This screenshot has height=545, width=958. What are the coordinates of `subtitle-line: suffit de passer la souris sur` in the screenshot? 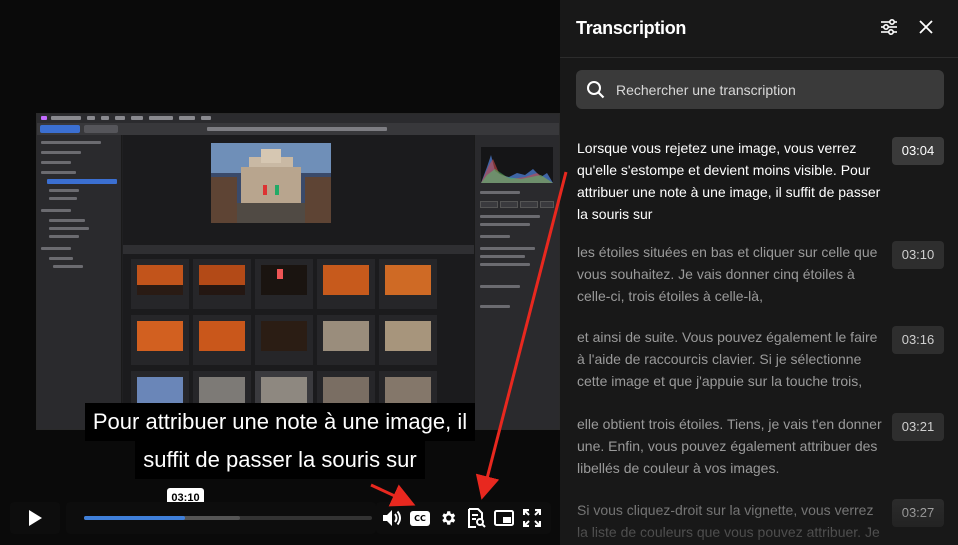 It's located at (280, 460).